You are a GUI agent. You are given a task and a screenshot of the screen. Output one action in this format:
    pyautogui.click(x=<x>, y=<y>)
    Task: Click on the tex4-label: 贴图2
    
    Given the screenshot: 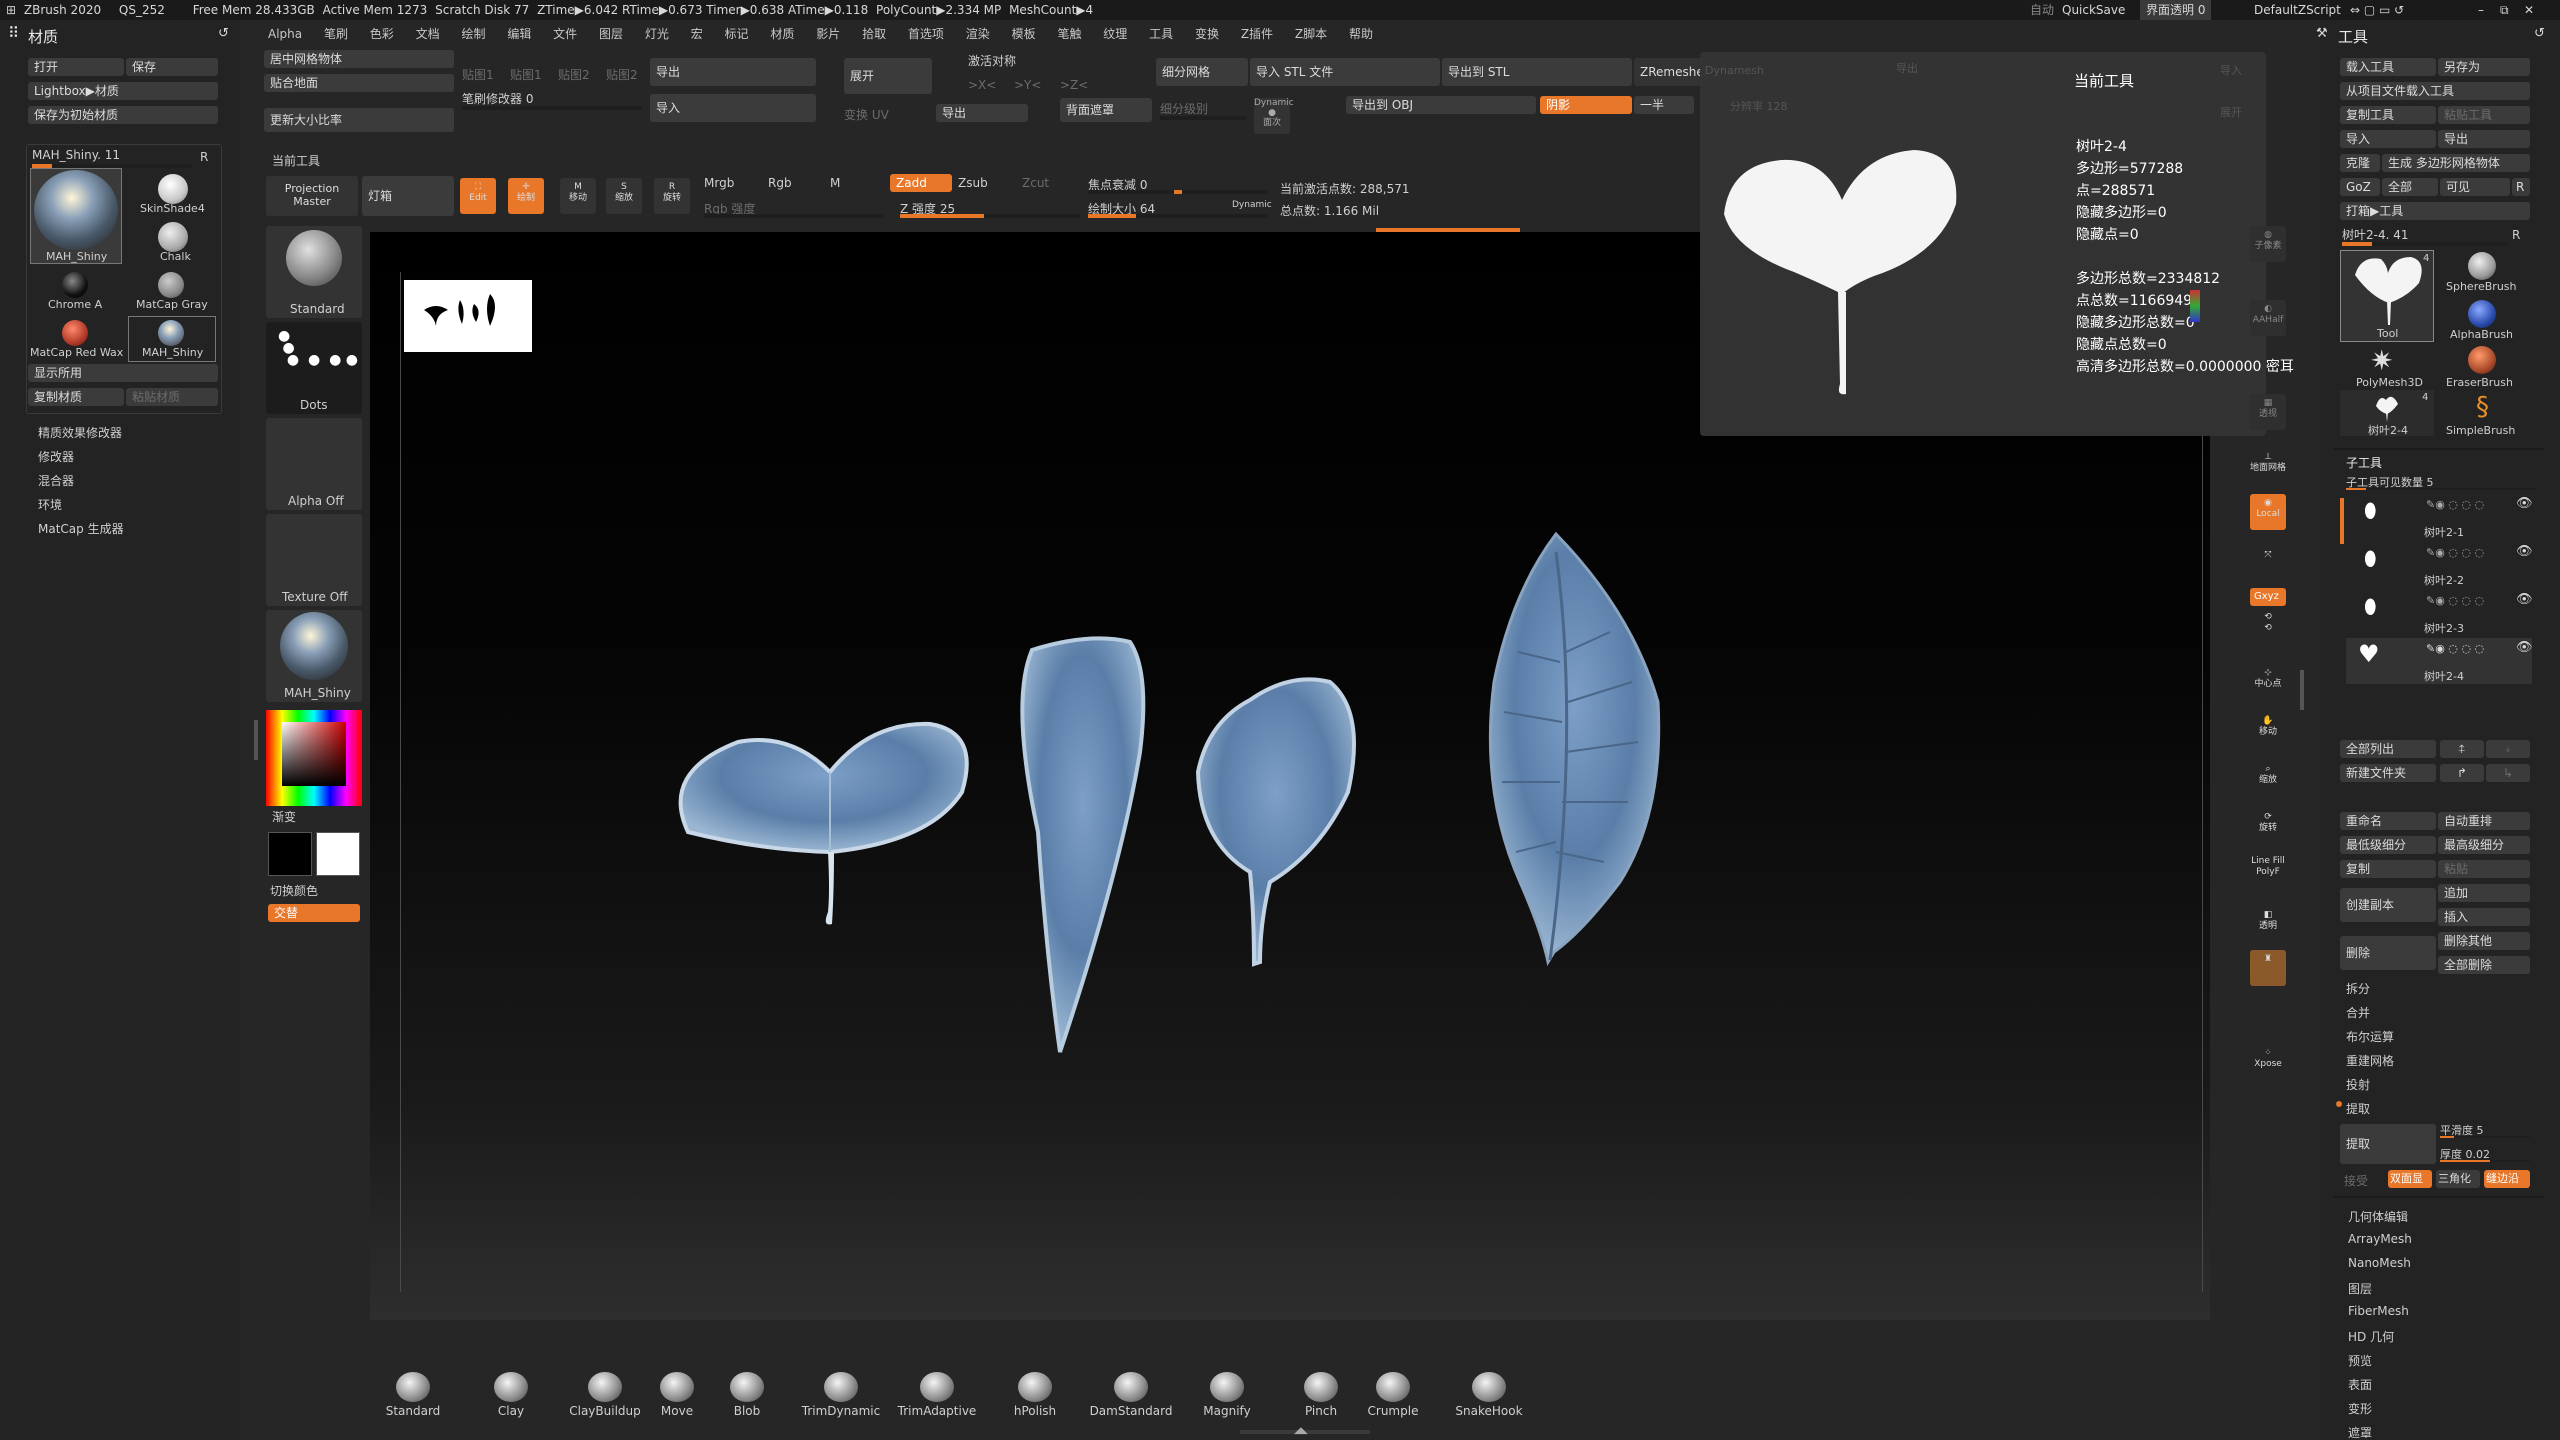 What is the action you would take?
    pyautogui.click(x=622, y=74)
    